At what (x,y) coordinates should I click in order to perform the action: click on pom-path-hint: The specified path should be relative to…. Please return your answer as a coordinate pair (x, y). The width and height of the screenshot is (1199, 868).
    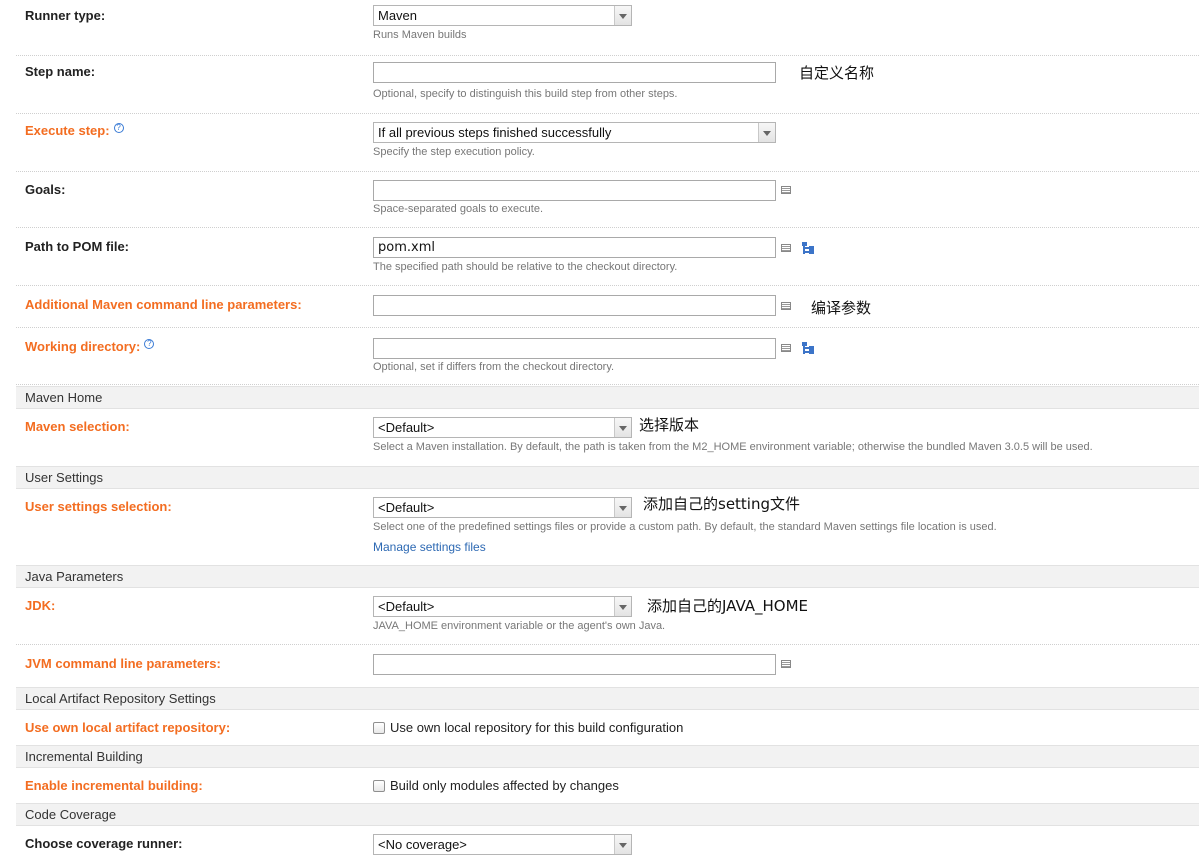
    Looking at the image, I should click on (525, 267).